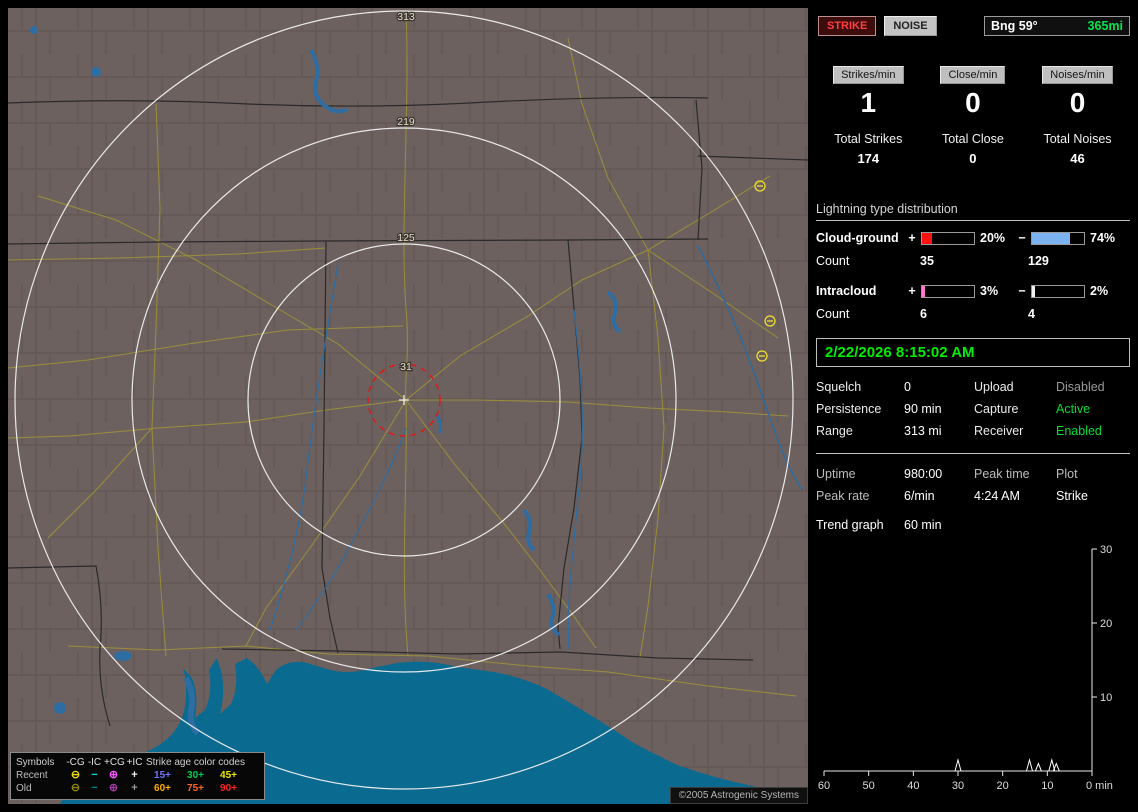 Image resolution: width=1138 pixels, height=812 pixels. Describe the element at coordinates (1014, 26) in the screenshot. I see `bearing-value: Bng 59°` at that location.